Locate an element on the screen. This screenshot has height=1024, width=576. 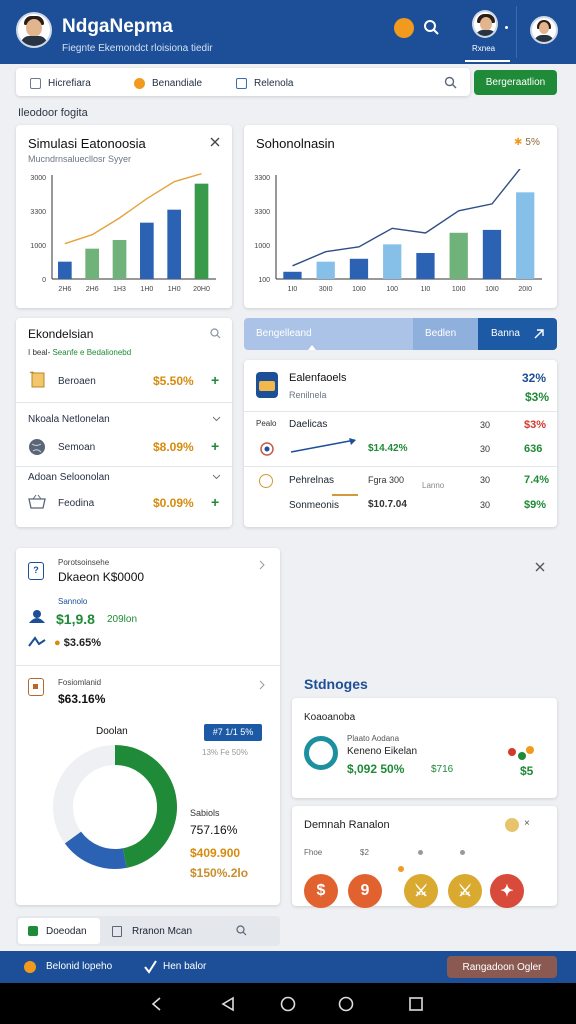
bar-chart-1: 3000 3300 1000 0 2H6 2H6 1H3 1H0 1H0 20H0 is located at coordinates (123, 233).